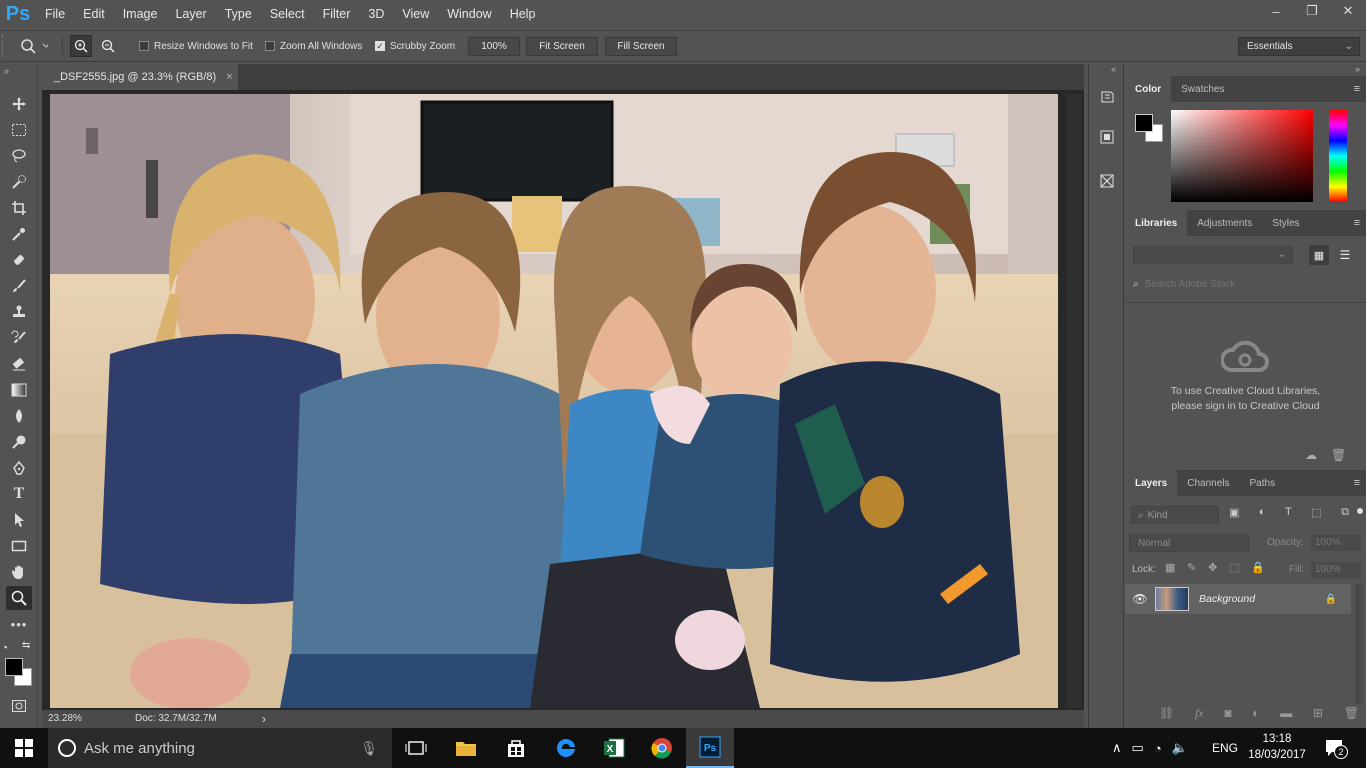 The height and width of the screenshot is (768, 1366). Describe the element at coordinates (1336, 570) in the screenshot. I see `fill-value: 100%` at that location.